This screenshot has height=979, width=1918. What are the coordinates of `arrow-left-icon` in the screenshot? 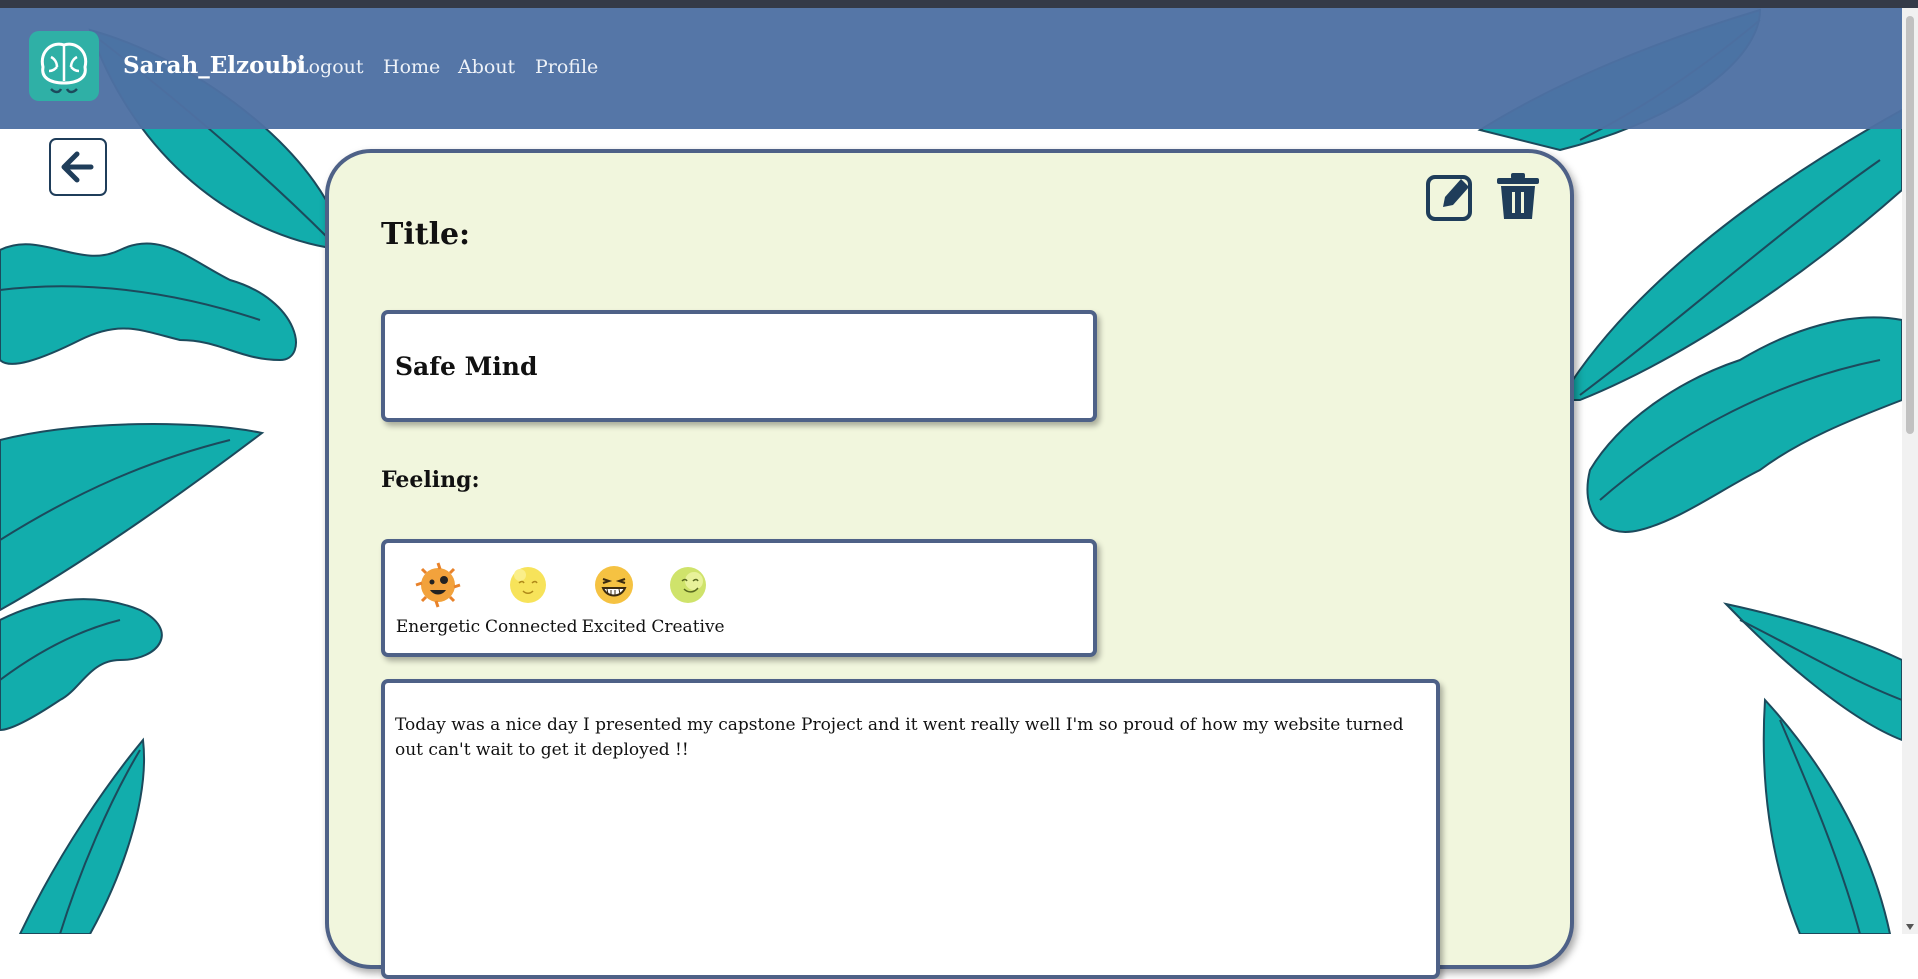 It's located at (77, 167).